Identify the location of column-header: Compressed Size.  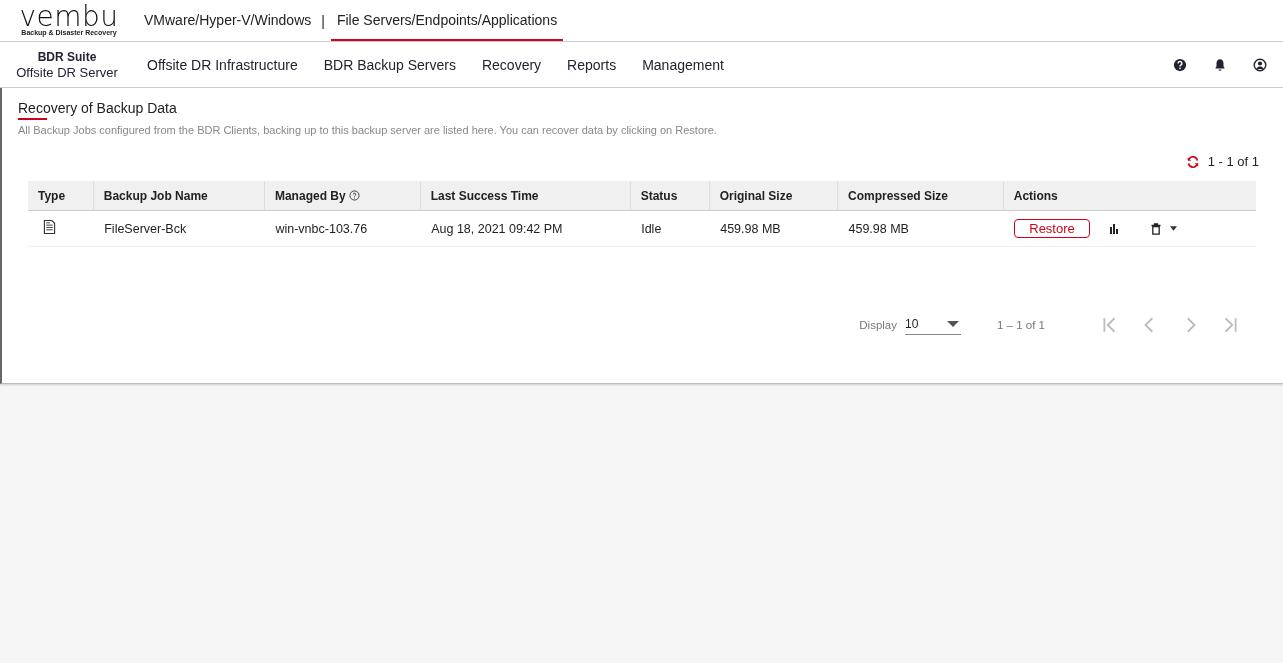
(920, 196).